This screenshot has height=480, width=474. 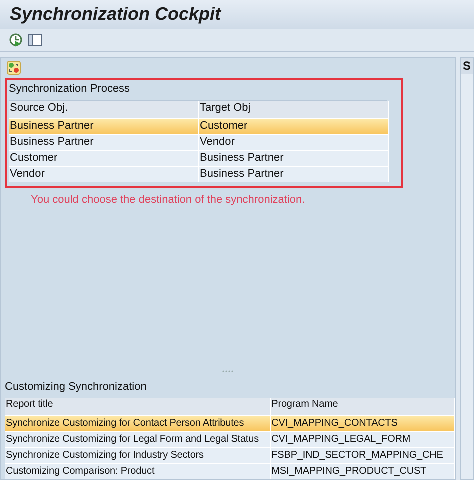 I want to click on table-cell: Synchronize Customizing for Contact Person Attributes, so click(x=138, y=423).